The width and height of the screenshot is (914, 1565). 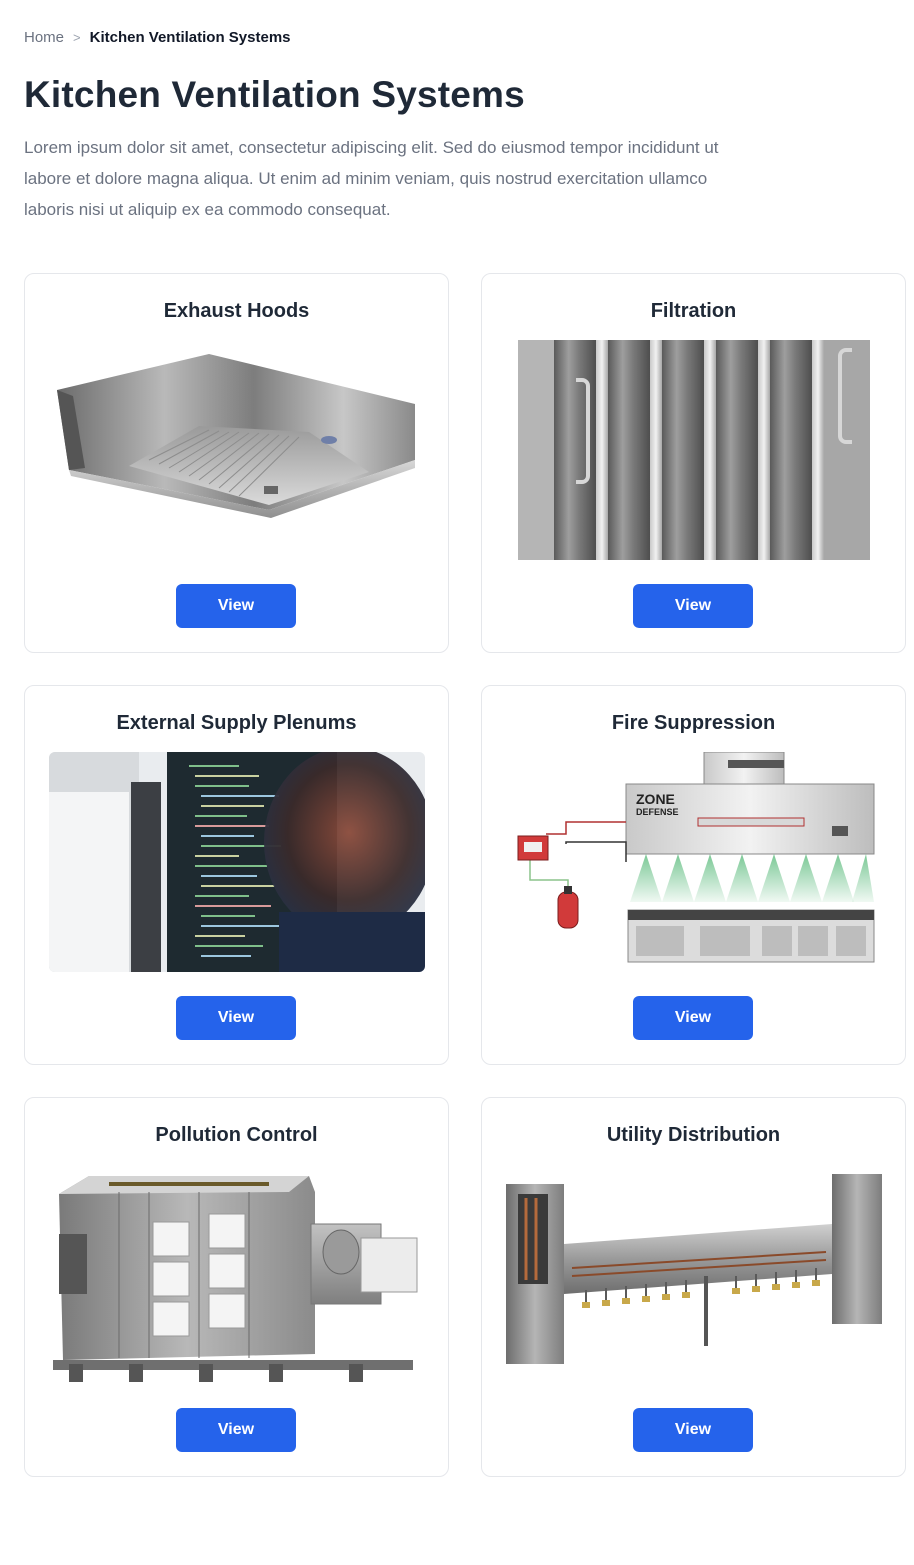 I want to click on developer-monitor-photo, so click(x=237, y=862).